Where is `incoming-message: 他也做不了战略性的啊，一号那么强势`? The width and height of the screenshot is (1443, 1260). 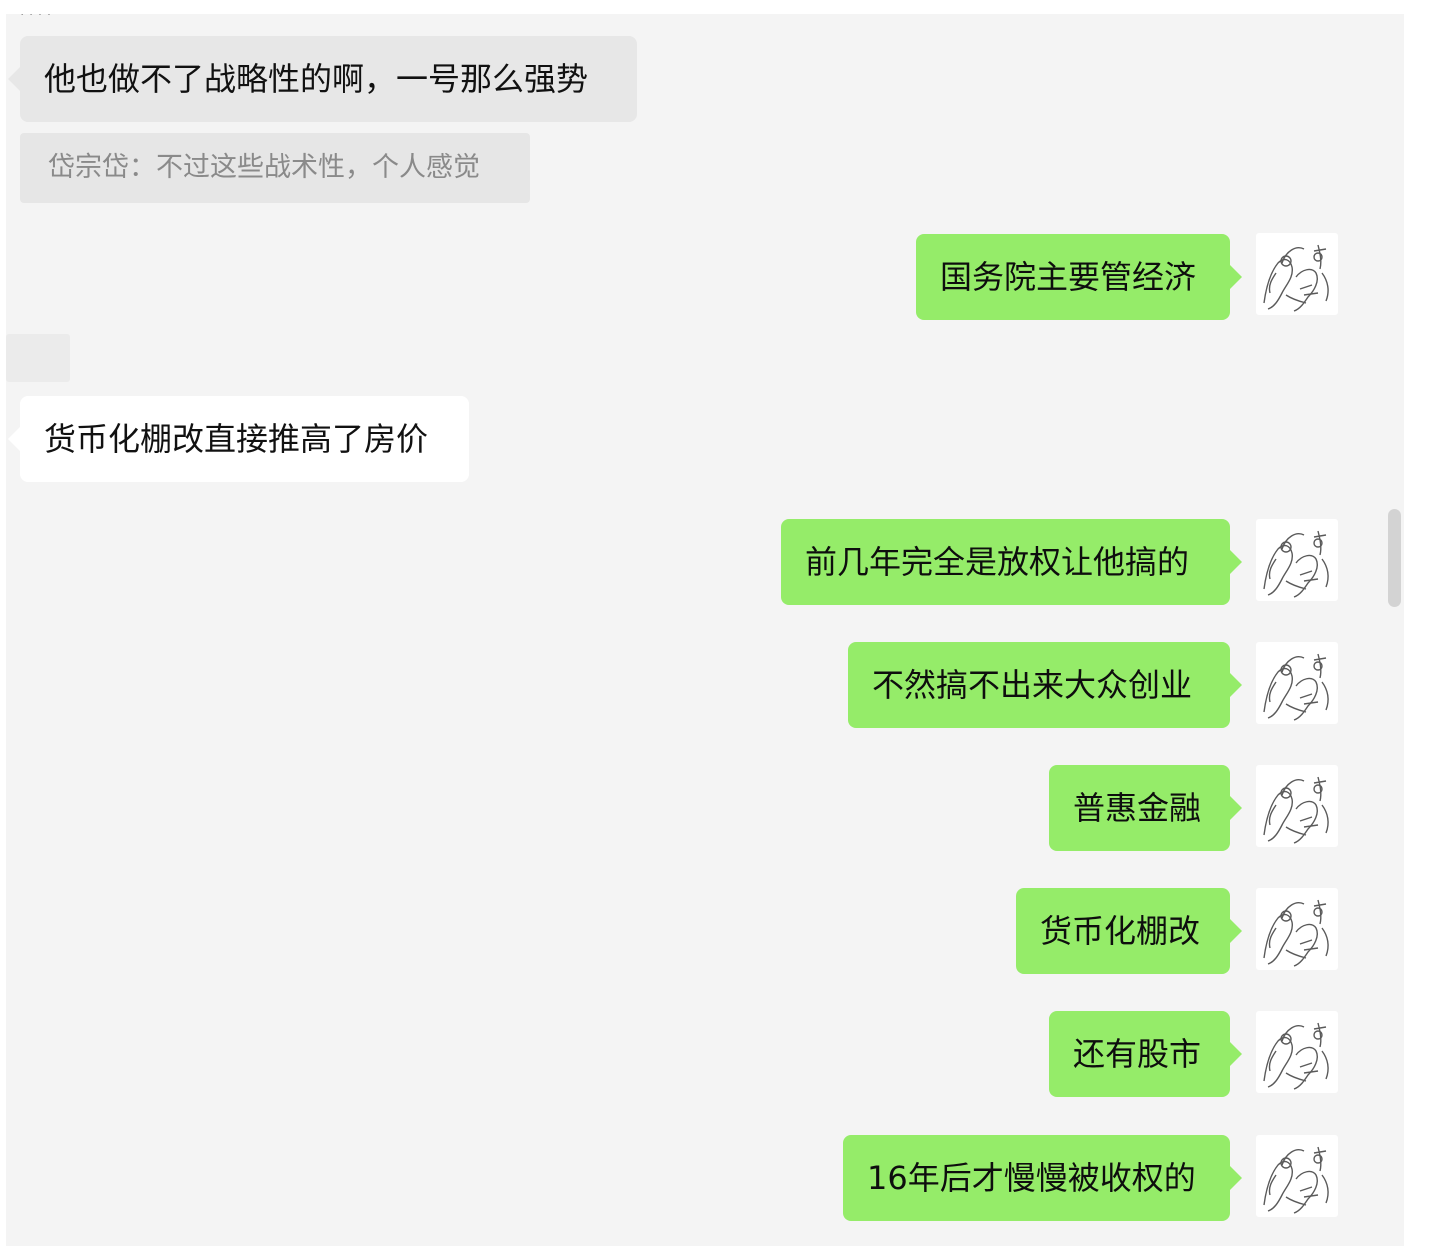 incoming-message: 他也做不了战略性的啊，一号那么强势 is located at coordinates (322, 79).